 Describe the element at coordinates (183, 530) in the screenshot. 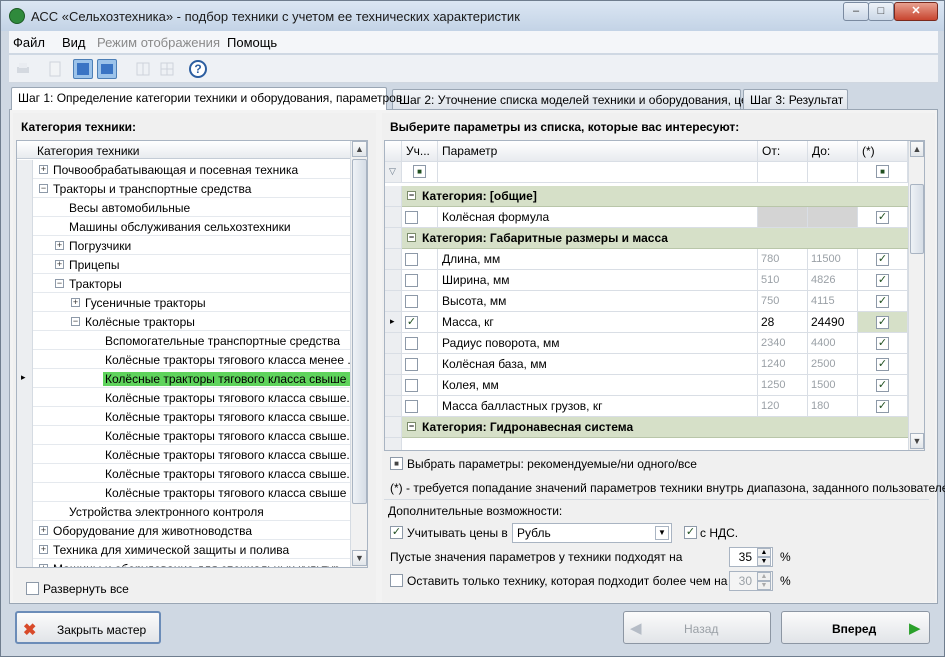

I see `tree-row: + Оборудование для животноводства` at that location.